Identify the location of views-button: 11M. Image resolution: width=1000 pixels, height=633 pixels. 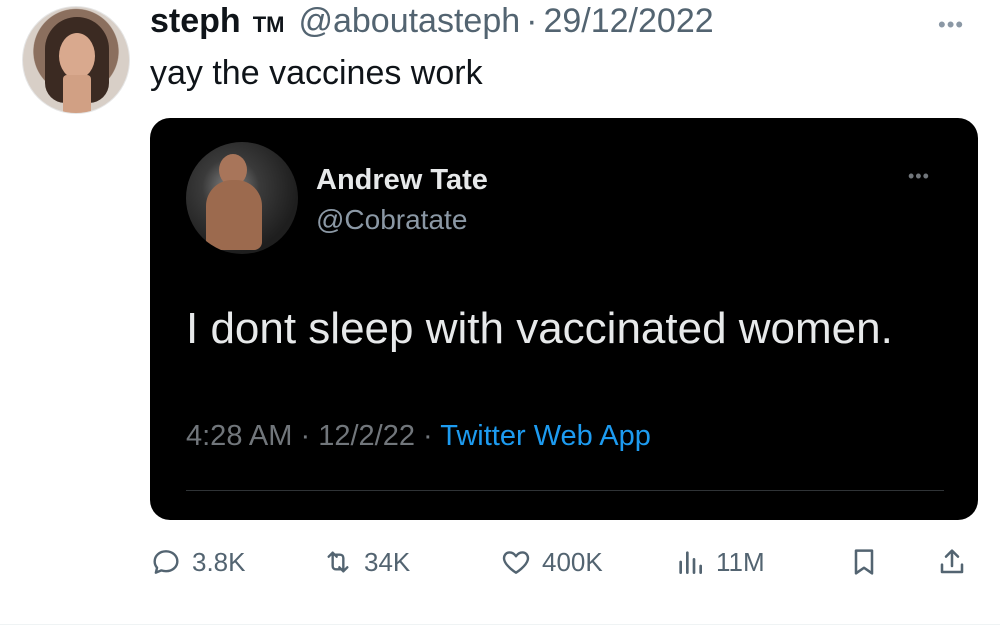
(719, 562).